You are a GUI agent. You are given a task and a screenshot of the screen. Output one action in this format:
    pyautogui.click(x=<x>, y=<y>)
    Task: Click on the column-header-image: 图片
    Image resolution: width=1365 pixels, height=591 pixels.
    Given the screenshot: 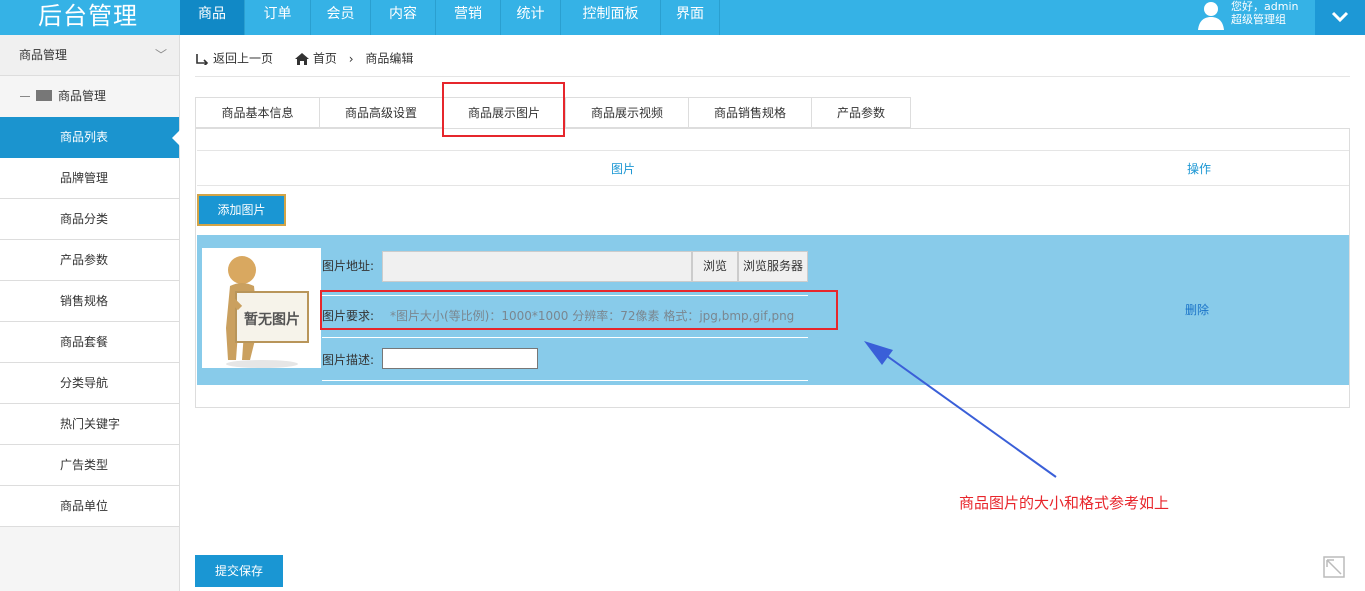 What is the action you would take?
    pyautogui.click(x=622, y=169)
    